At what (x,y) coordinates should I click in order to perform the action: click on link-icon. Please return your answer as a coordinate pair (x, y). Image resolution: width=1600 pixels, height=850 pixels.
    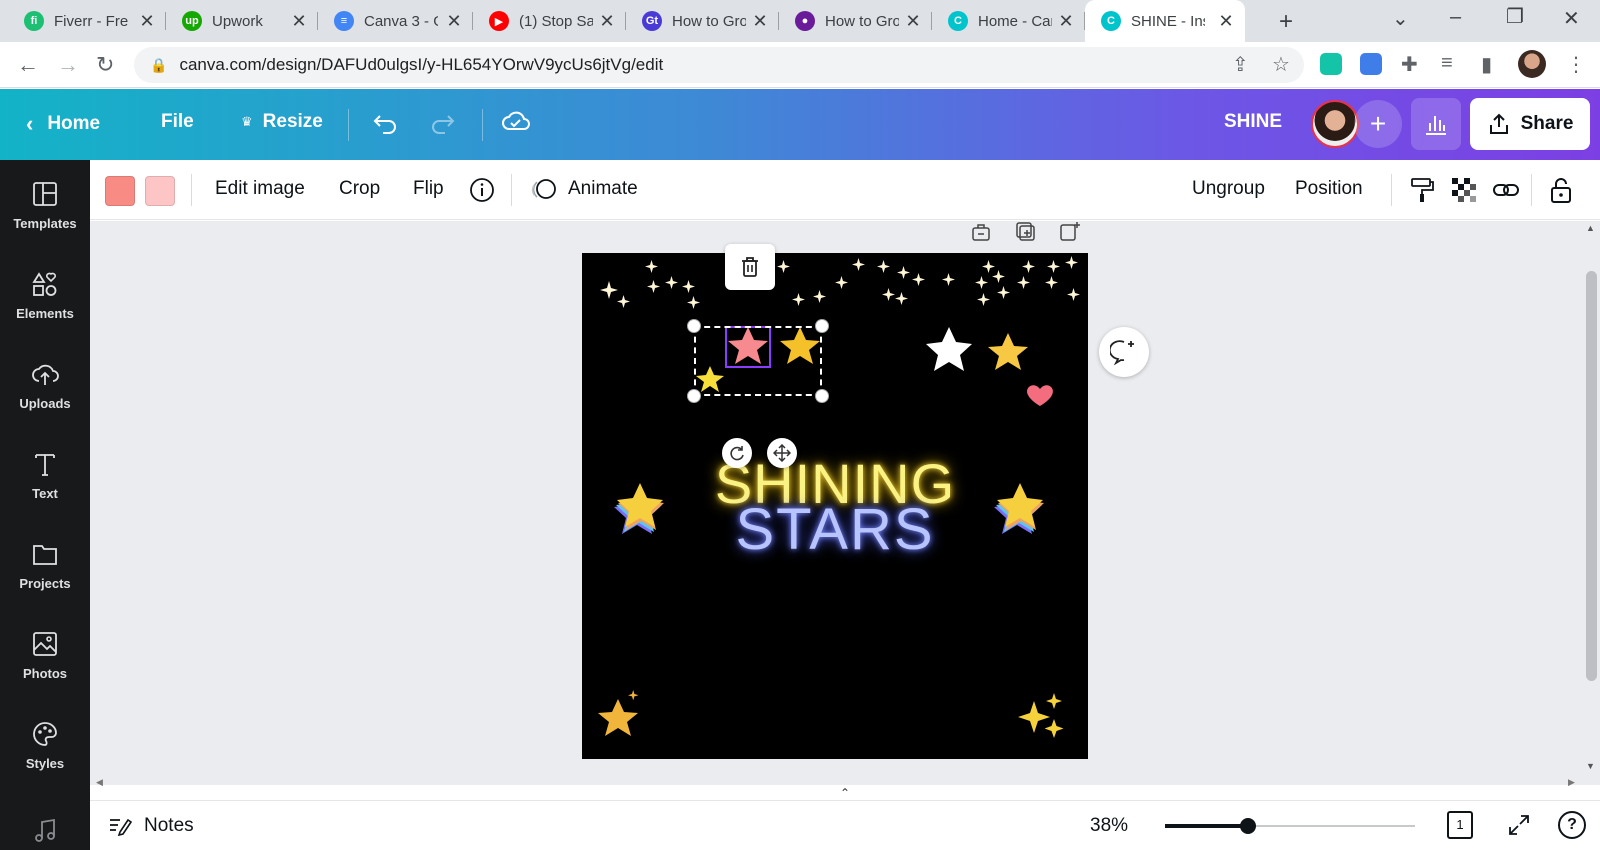
    Looking at the image, I should click on (1506, 190).